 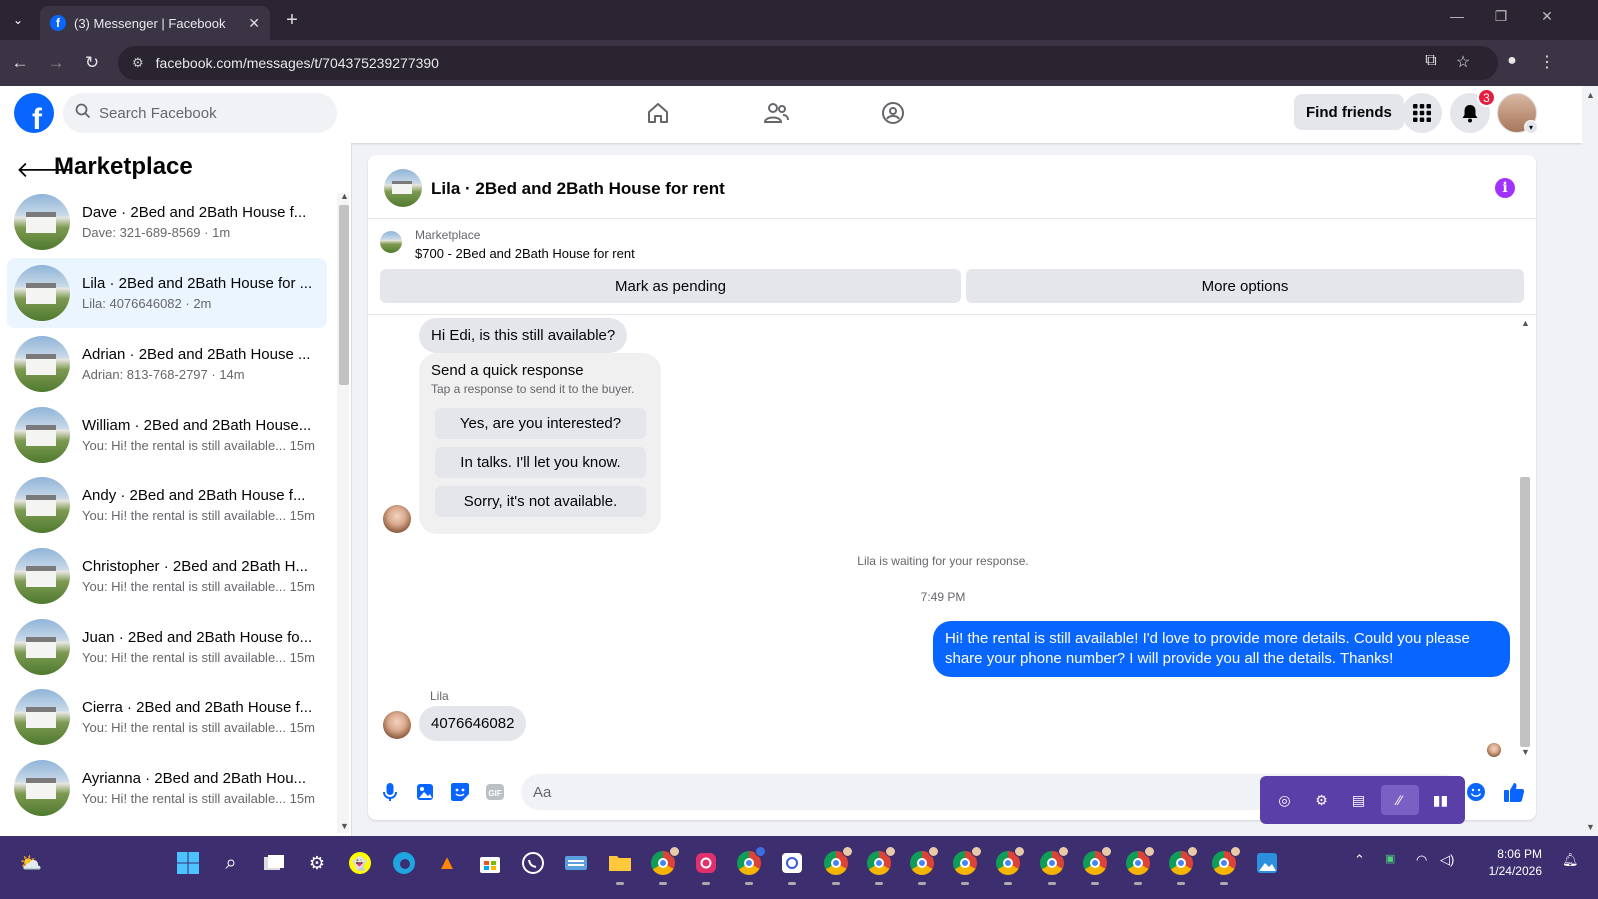 I want to click on keyboard-app-icon, so click(x=576, y=863).